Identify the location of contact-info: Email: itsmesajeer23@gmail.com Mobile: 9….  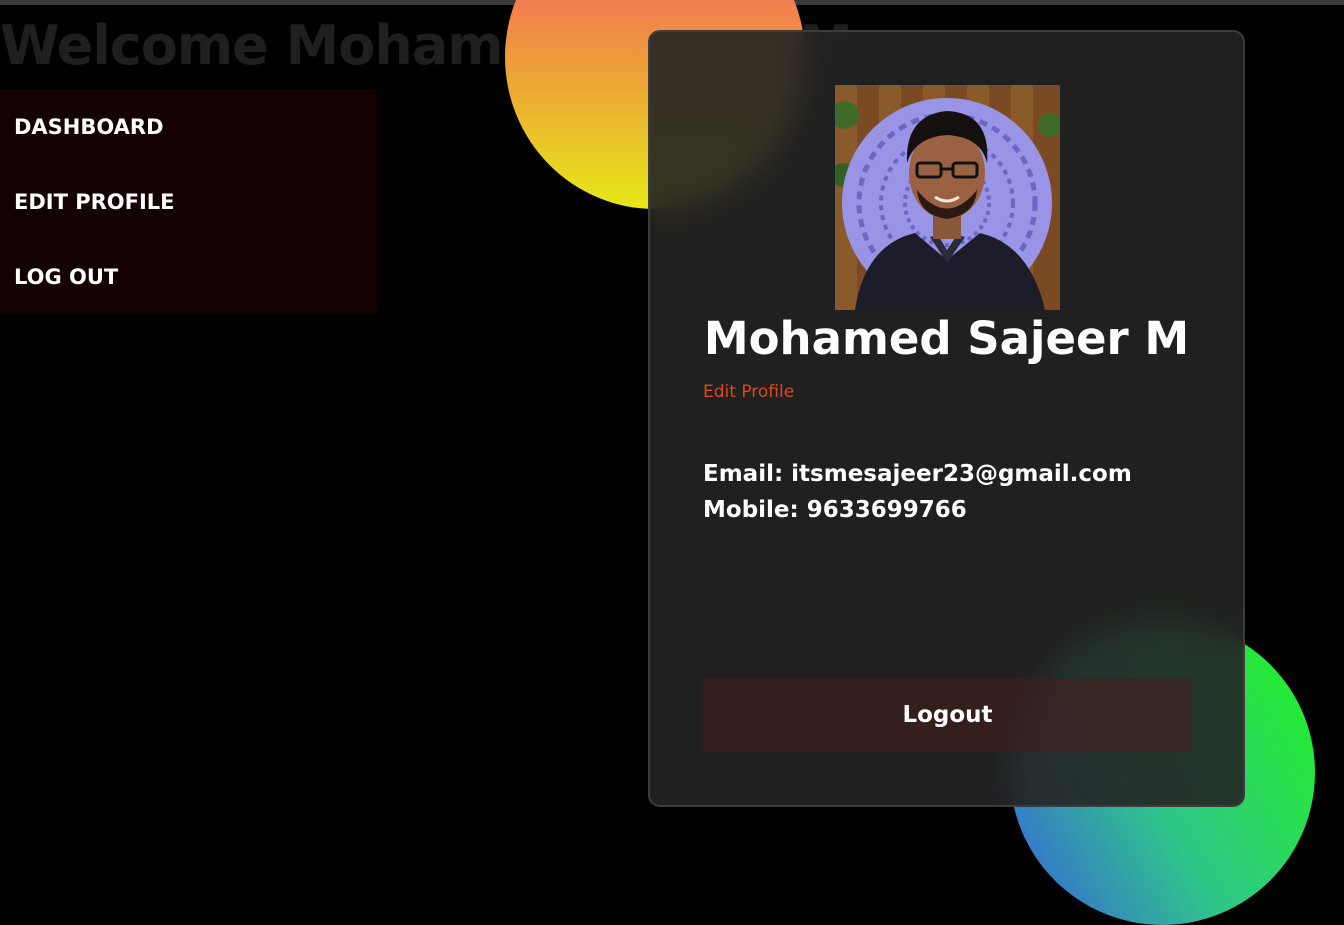
(917, 492).